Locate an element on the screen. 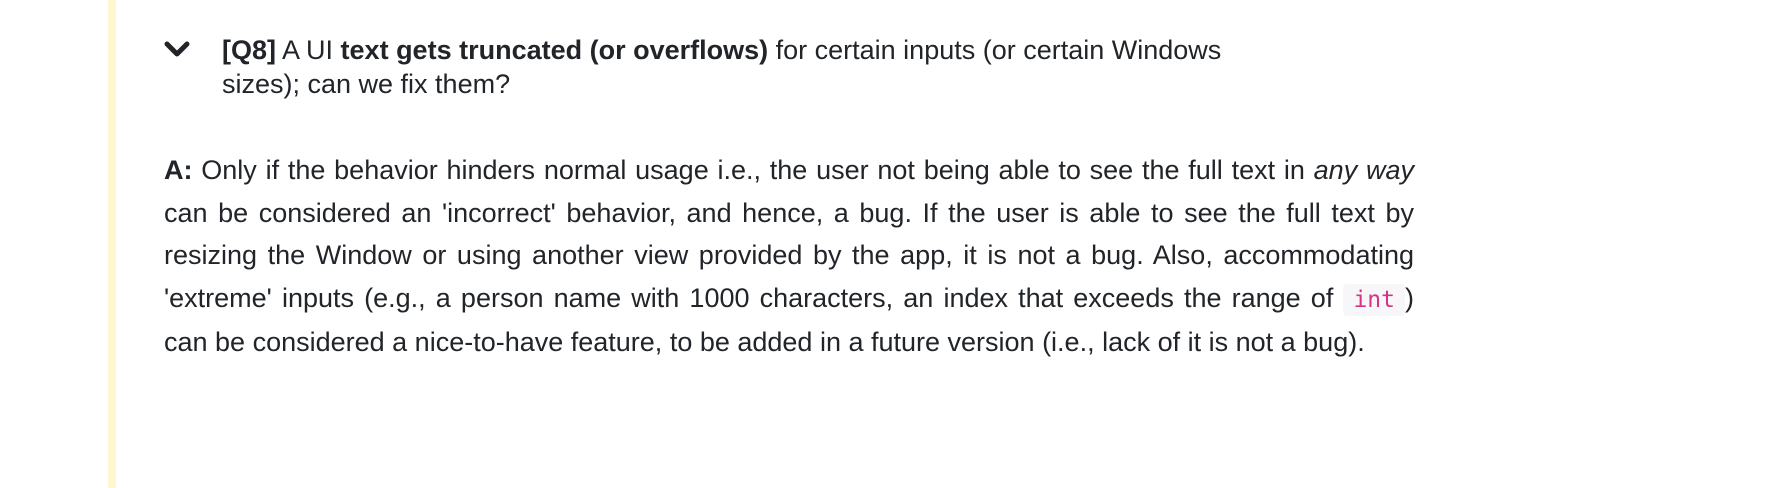  chevron-down-icon is located at coordinates (177, 49).